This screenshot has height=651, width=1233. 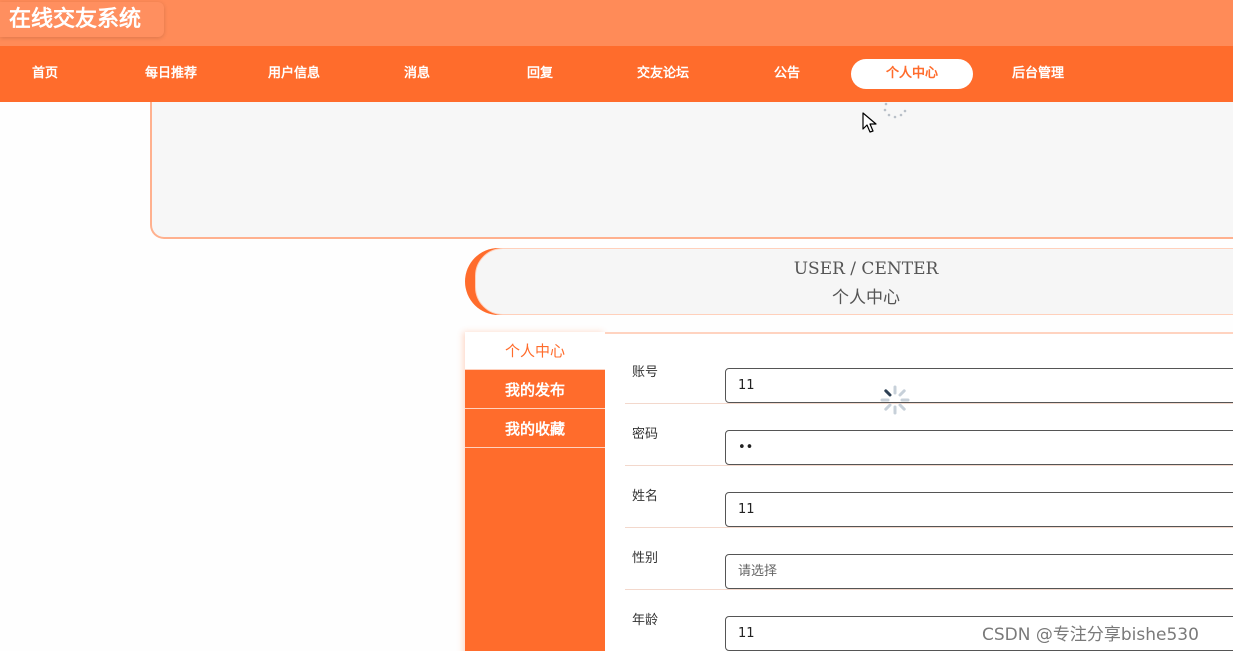 I want to click on top-bar: 在线交友系统, so click(x=616, y=23).